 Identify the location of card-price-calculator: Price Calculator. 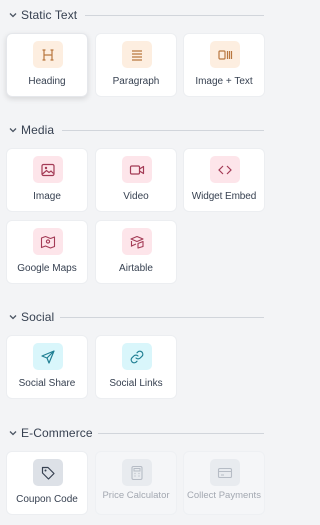
(136, 483).